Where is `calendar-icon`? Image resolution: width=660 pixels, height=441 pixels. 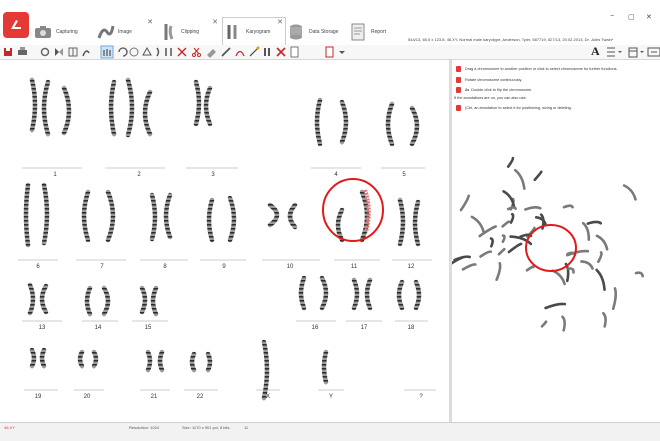
calendar-icon is located at coordinates (633, 52).